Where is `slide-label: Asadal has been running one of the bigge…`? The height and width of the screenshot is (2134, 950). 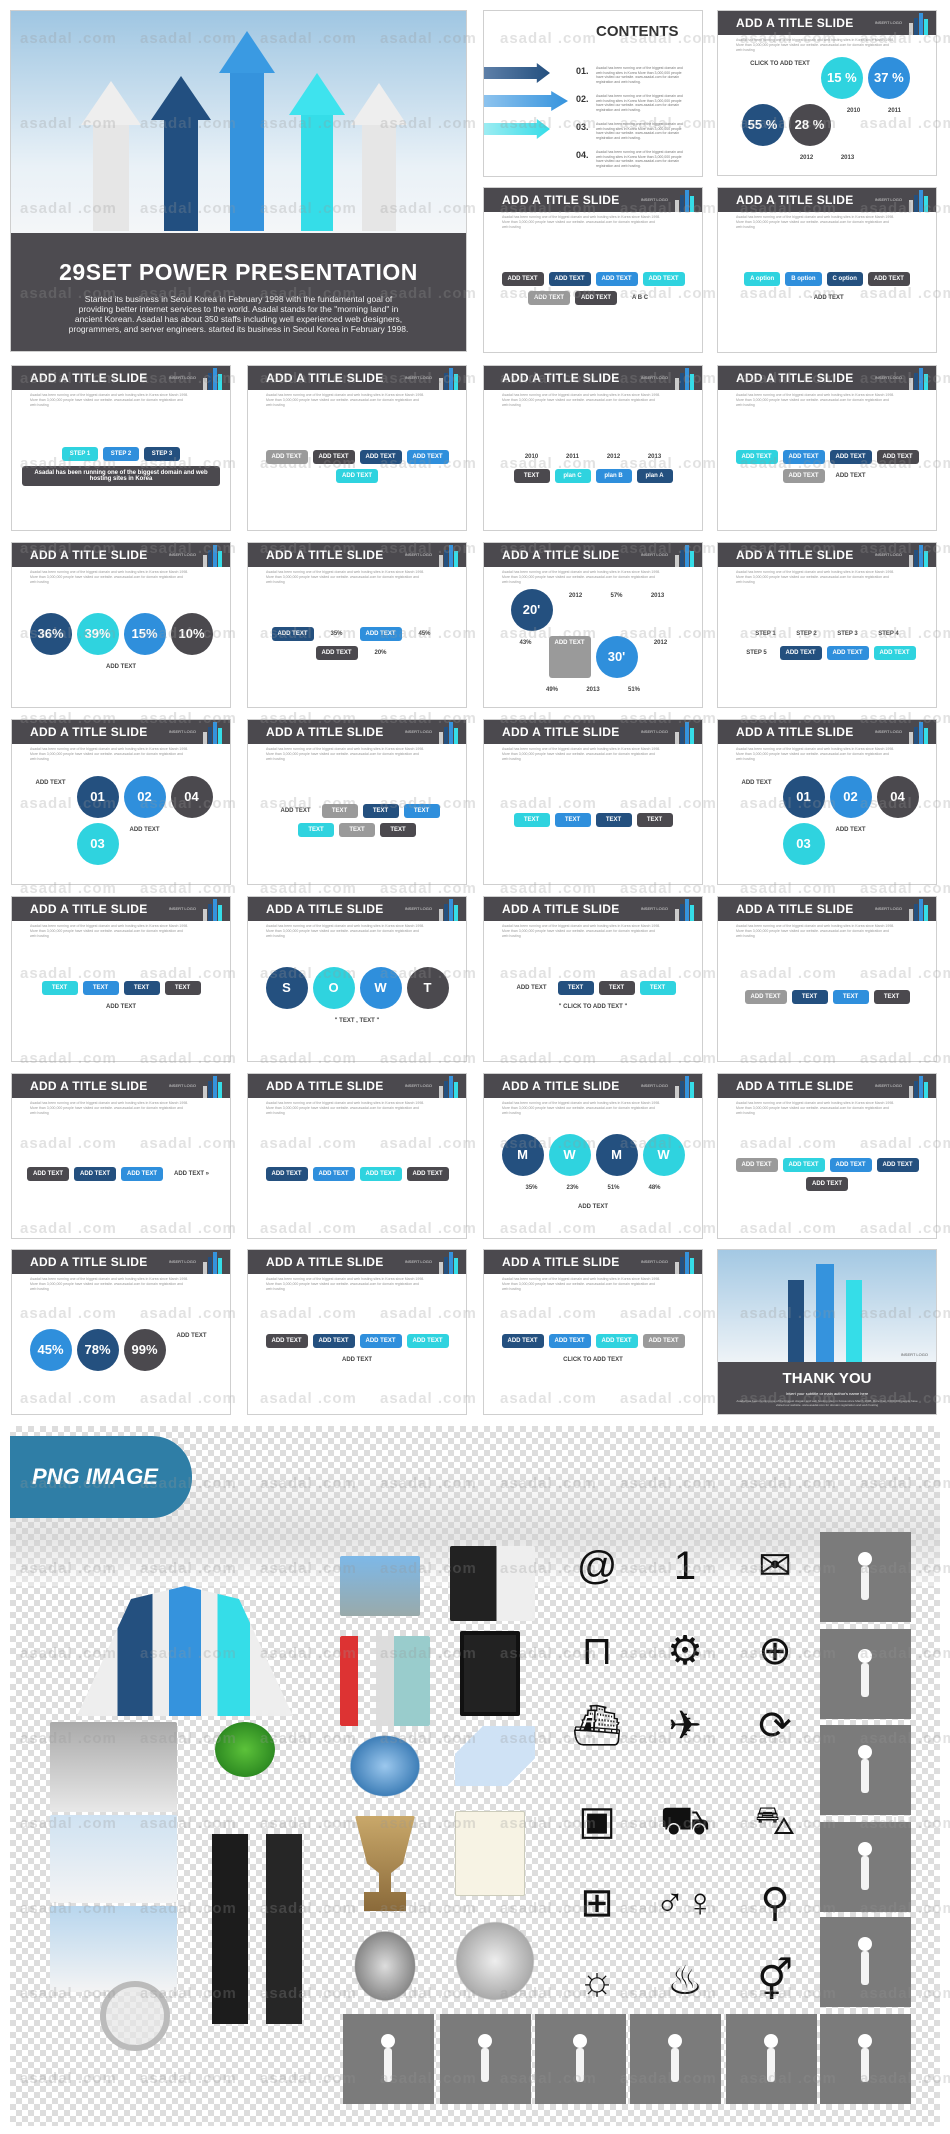
slide-label: Asadal has been running one of the bigge… is located at coordinates (121, 475).